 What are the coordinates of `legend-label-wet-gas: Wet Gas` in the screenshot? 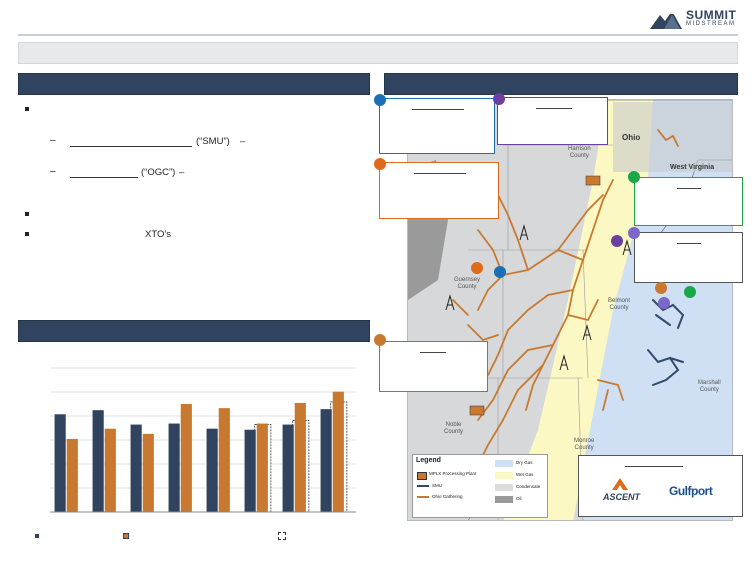 It's located at (525, 474).